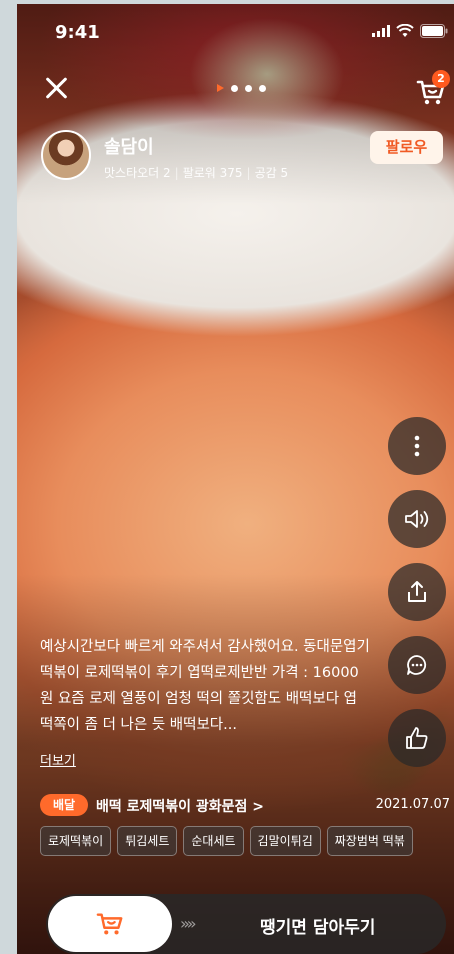 This screenshot has width=454, height=954. I want to click on more-link: 더보기, so click(58, 759).